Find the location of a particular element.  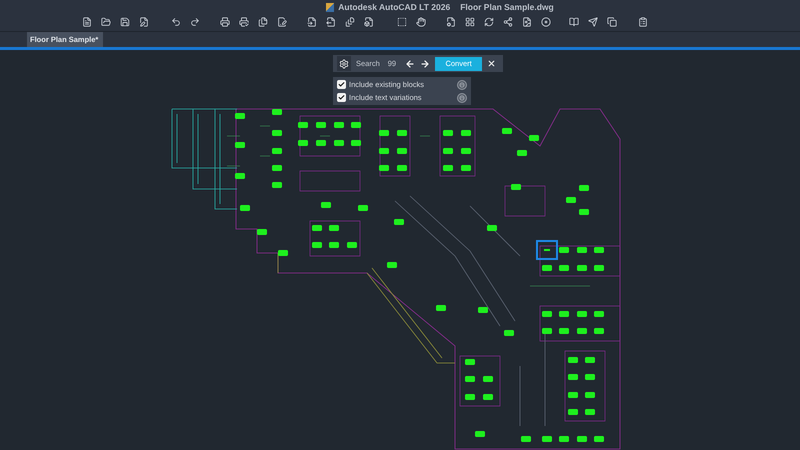

nodes-icon is located at coordinates (508, 22).